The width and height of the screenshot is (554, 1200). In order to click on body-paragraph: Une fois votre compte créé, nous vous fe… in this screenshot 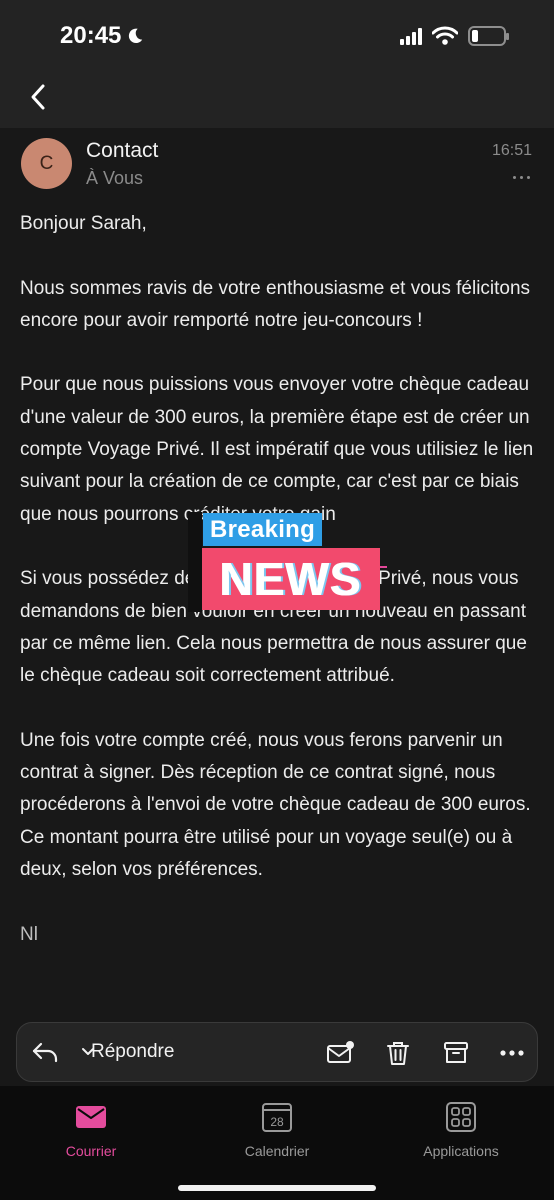, I will do `click(275, 804)`.